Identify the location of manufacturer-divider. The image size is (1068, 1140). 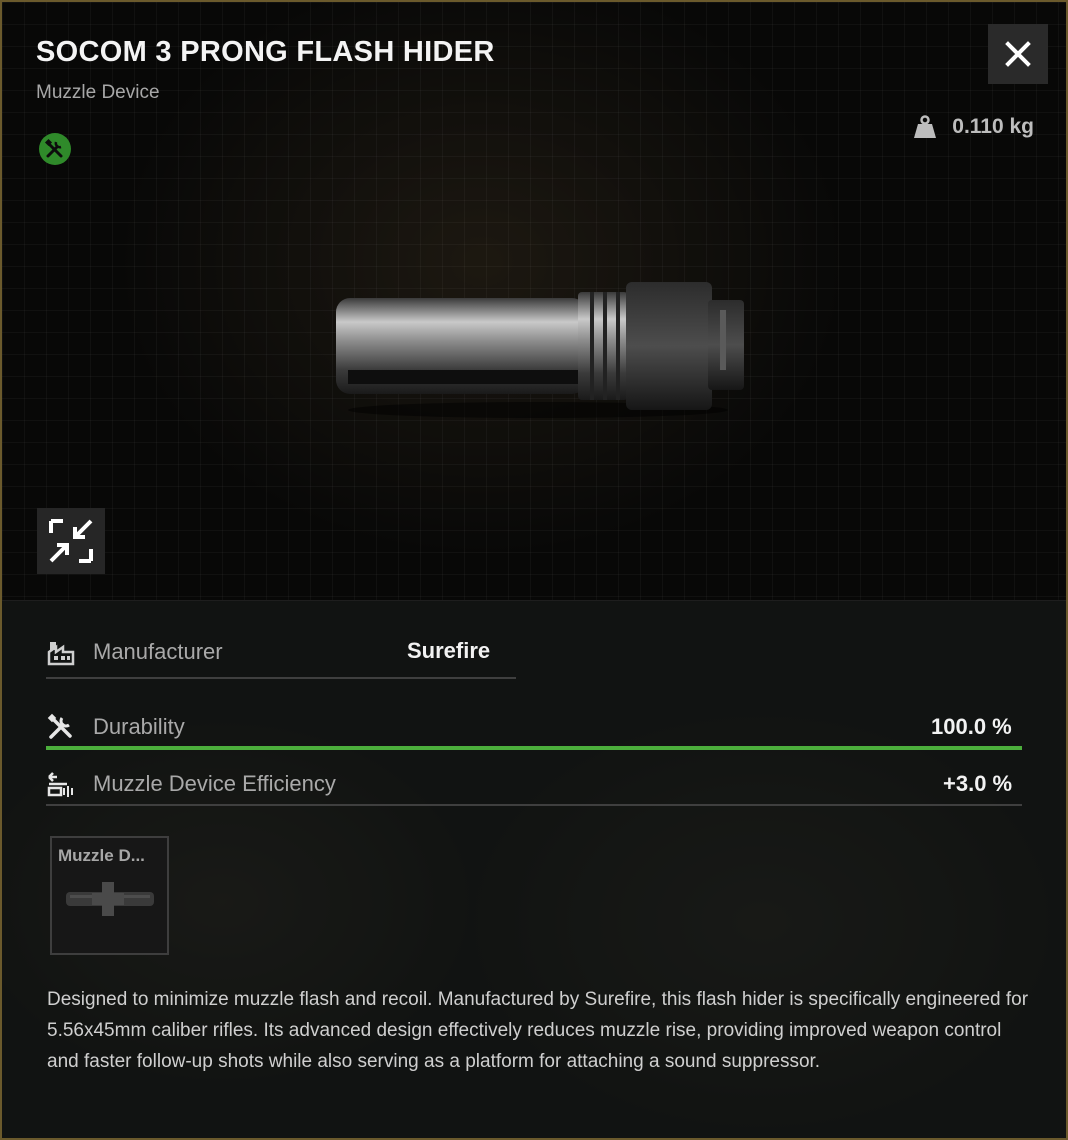
(281, 678).